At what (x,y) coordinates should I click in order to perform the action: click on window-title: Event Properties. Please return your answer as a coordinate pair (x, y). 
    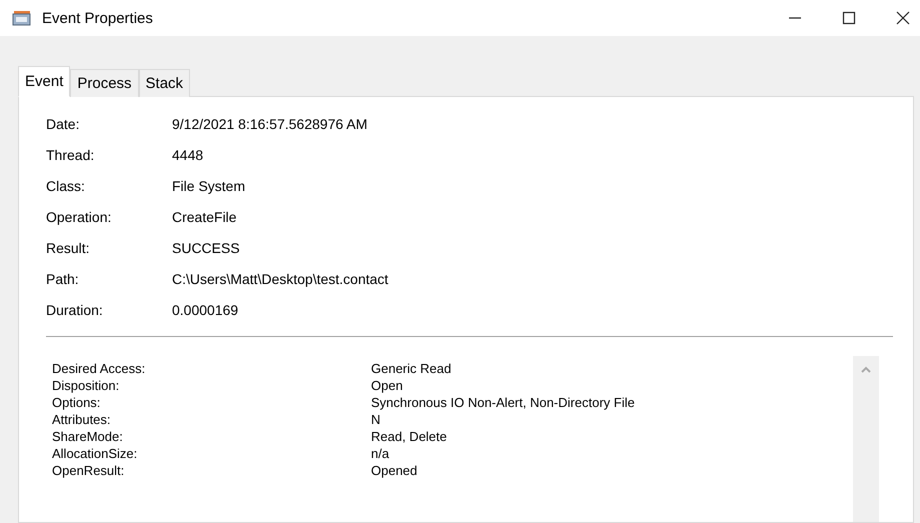
    Looking at the image, I should click on (97, 18).